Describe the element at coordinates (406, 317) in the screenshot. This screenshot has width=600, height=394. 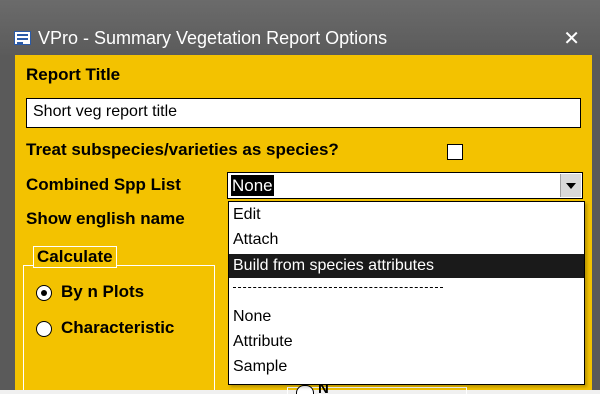
I see `dropdown-item-none: None` at that location.